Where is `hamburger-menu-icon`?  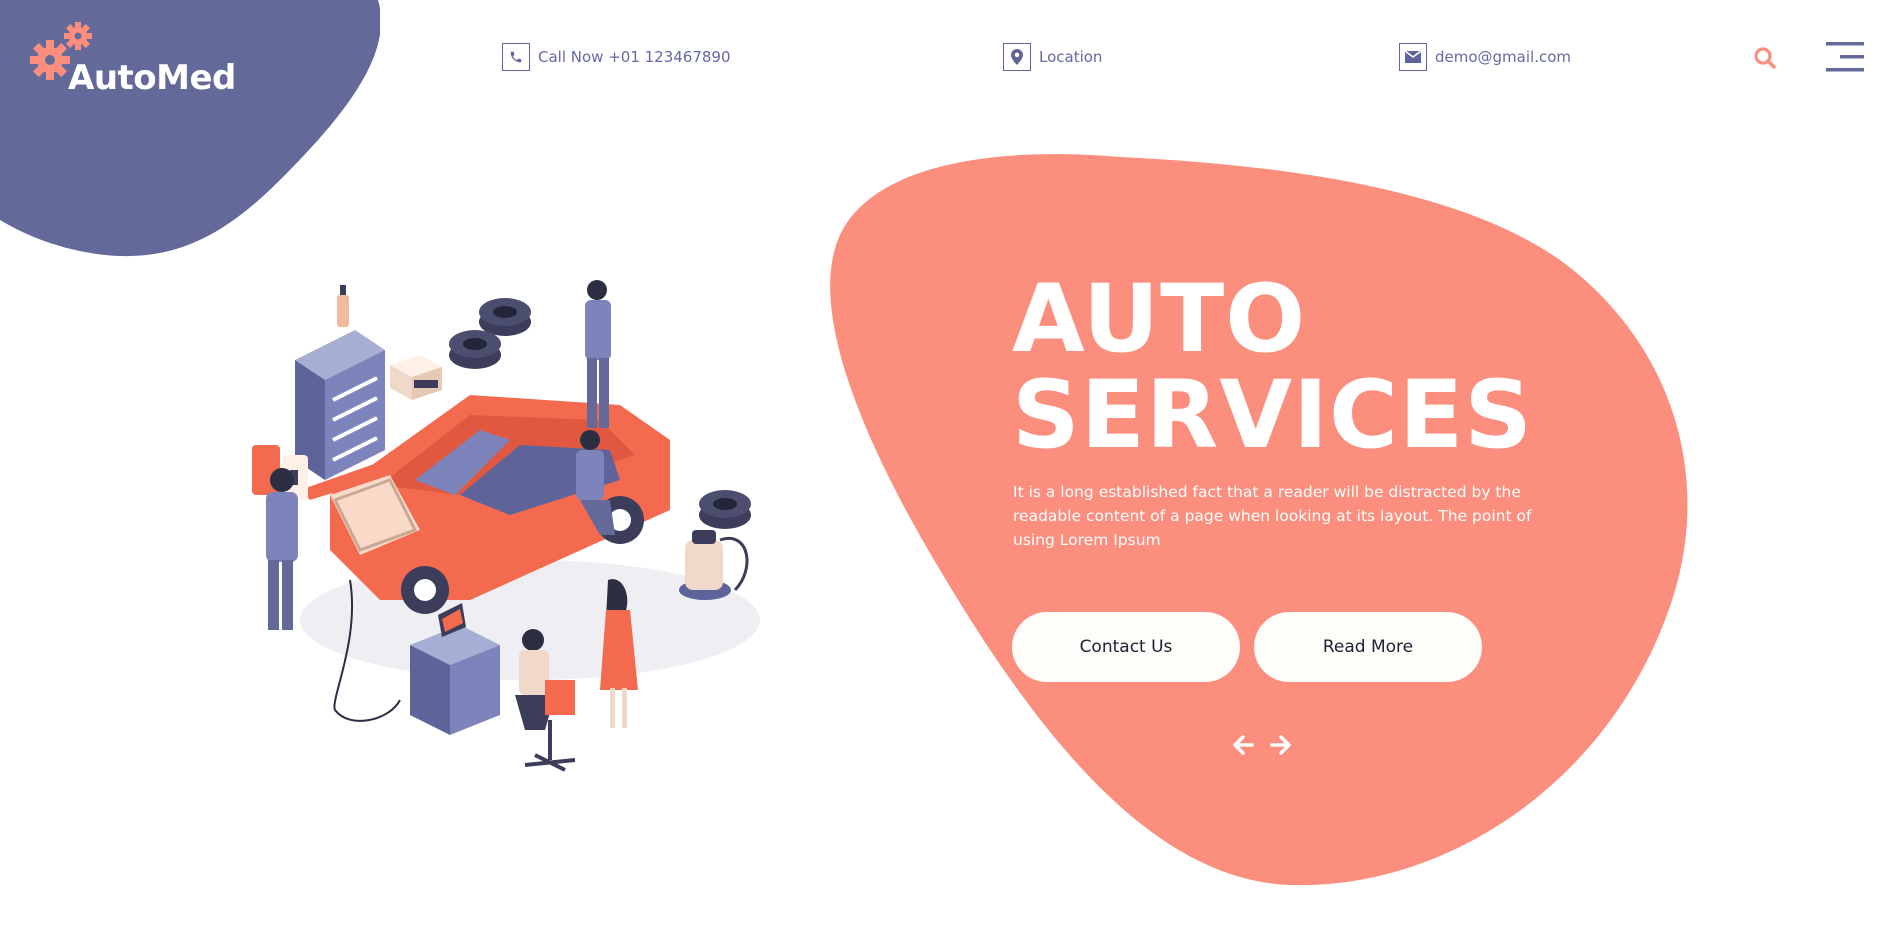
hamburger-menu-icon is located at coordinates (1846, 57).